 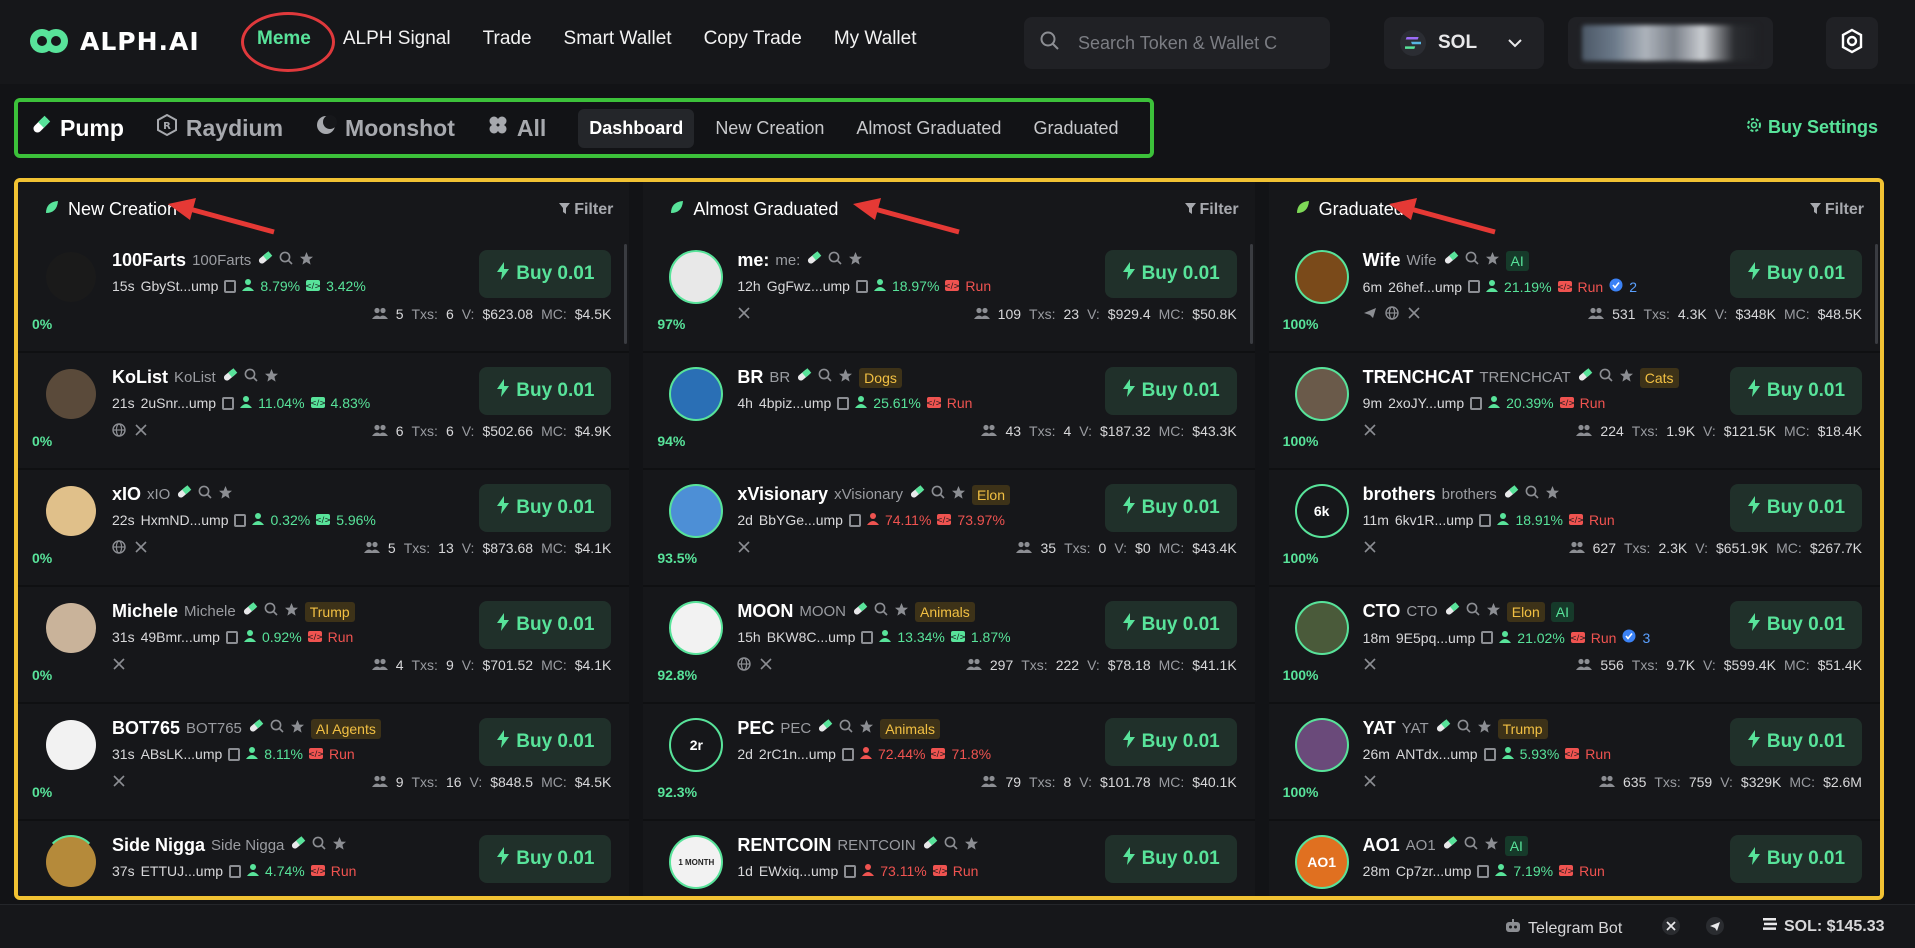 What do you see at coordinates (696, 862) in the screenshot?
I see `token-avatar: 1 MONTH` at bounding box center [696, 862].